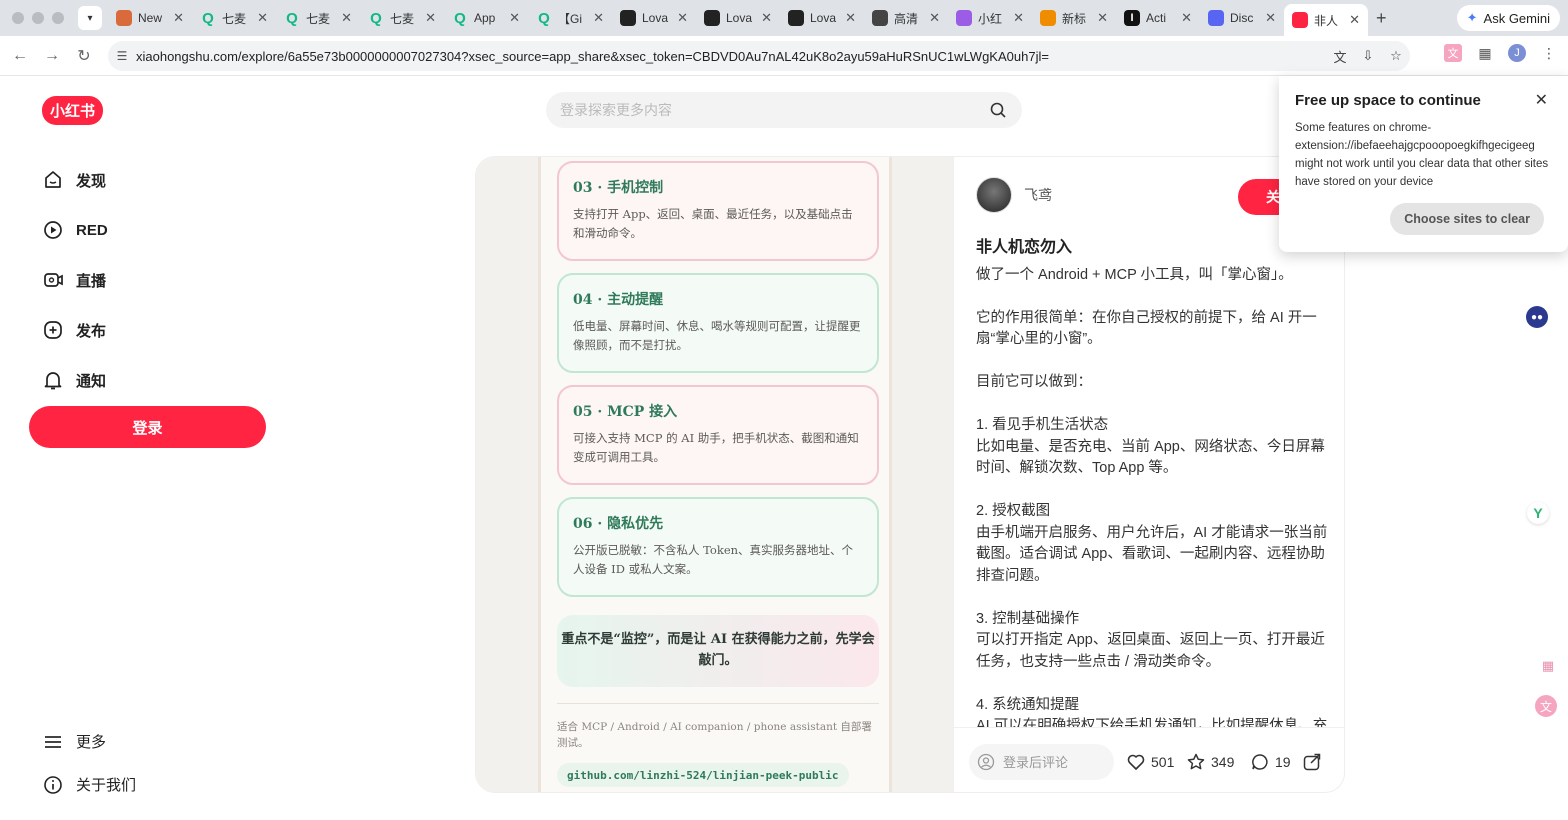  I want to click on live-icon, so click(53, 280).